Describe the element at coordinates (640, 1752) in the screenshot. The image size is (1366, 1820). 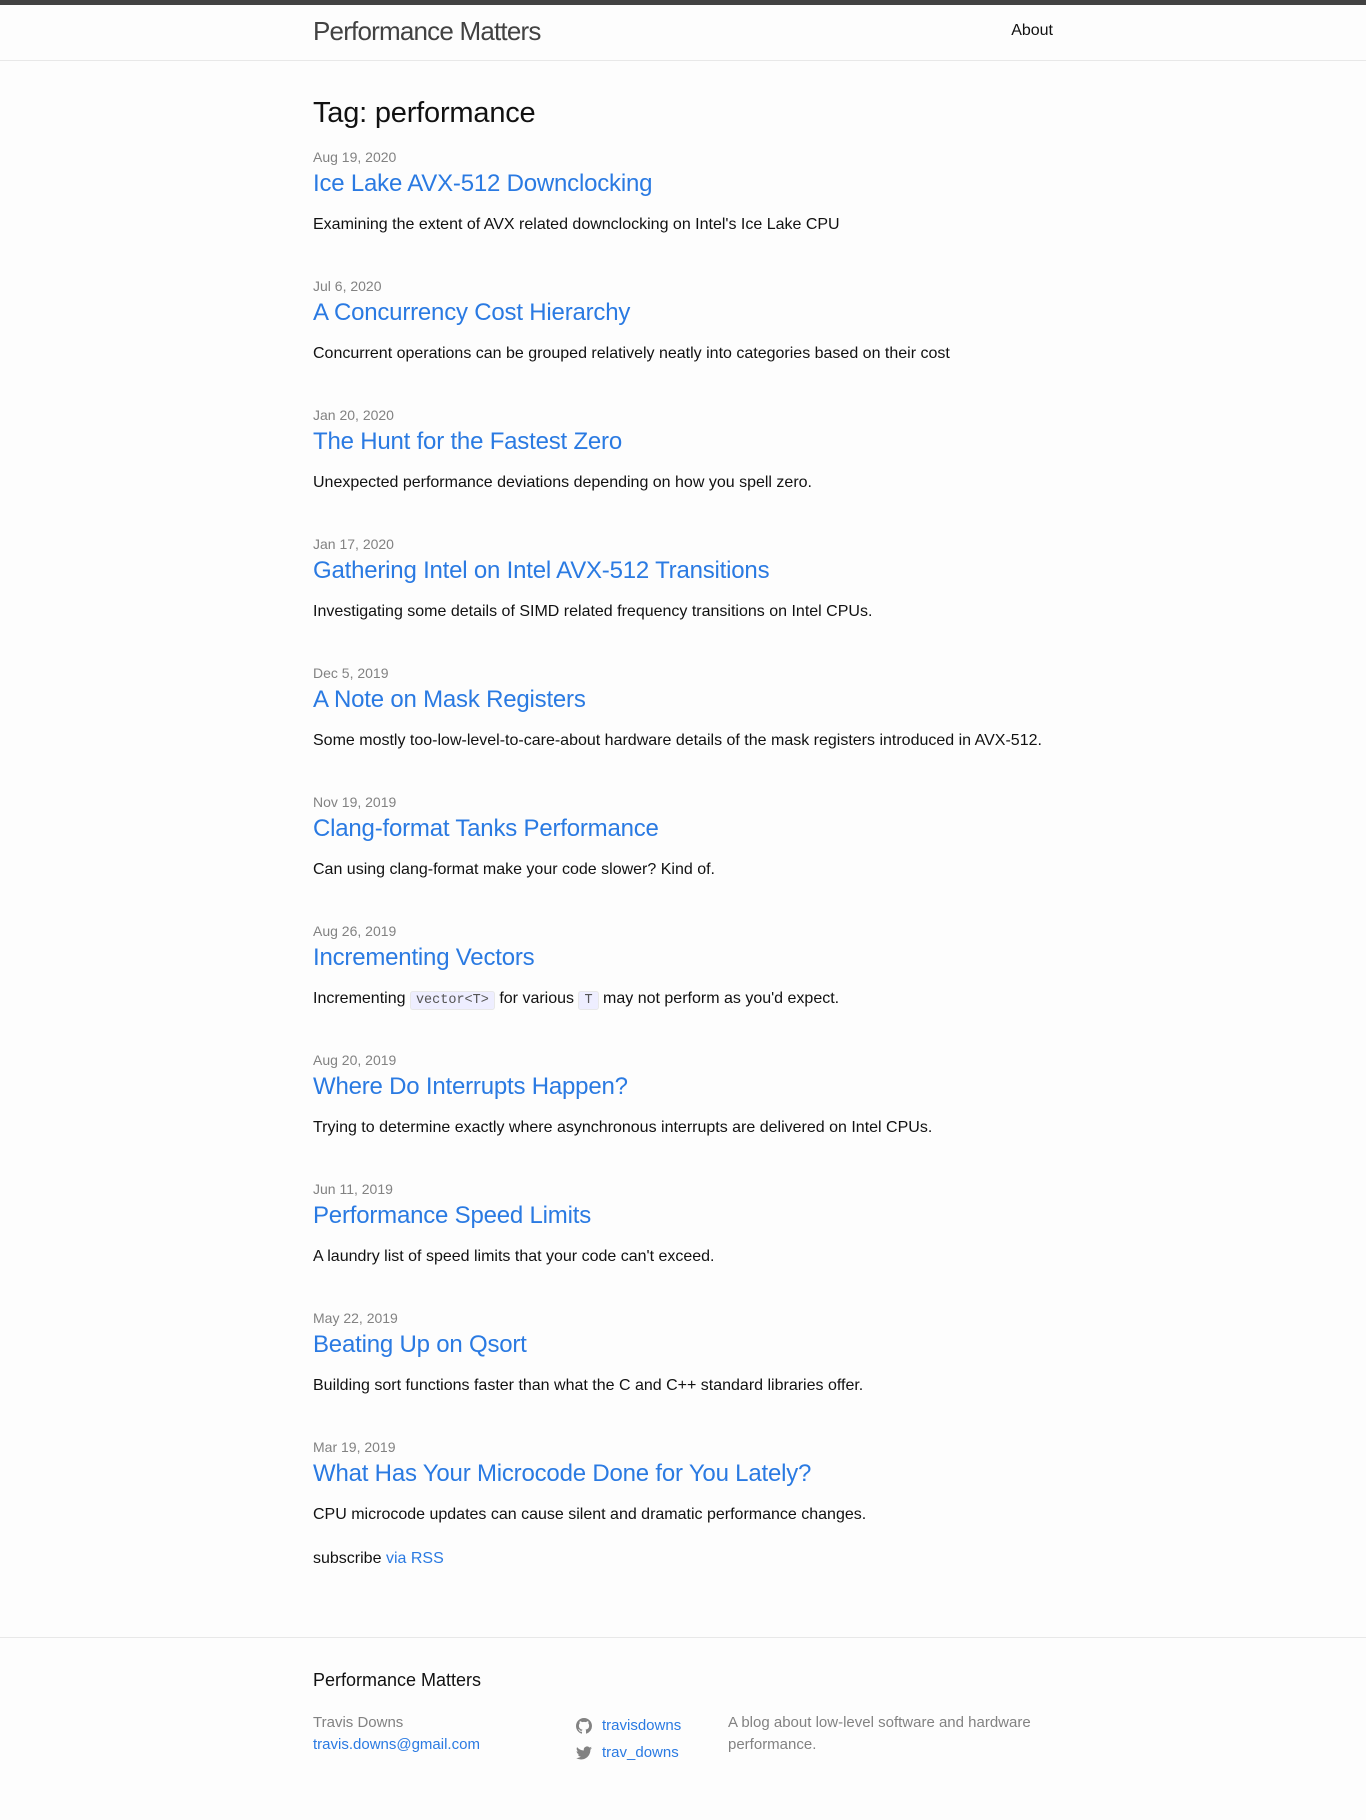
I see `twitter-link: trav_downs` at that location.